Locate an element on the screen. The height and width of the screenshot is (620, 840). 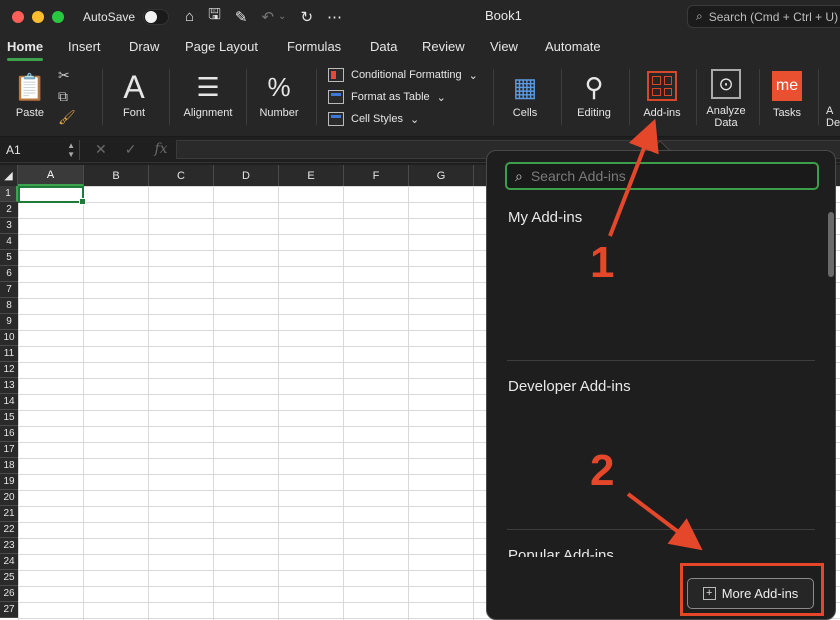
autosave: AutoSave is located at coordinates (126, 16).